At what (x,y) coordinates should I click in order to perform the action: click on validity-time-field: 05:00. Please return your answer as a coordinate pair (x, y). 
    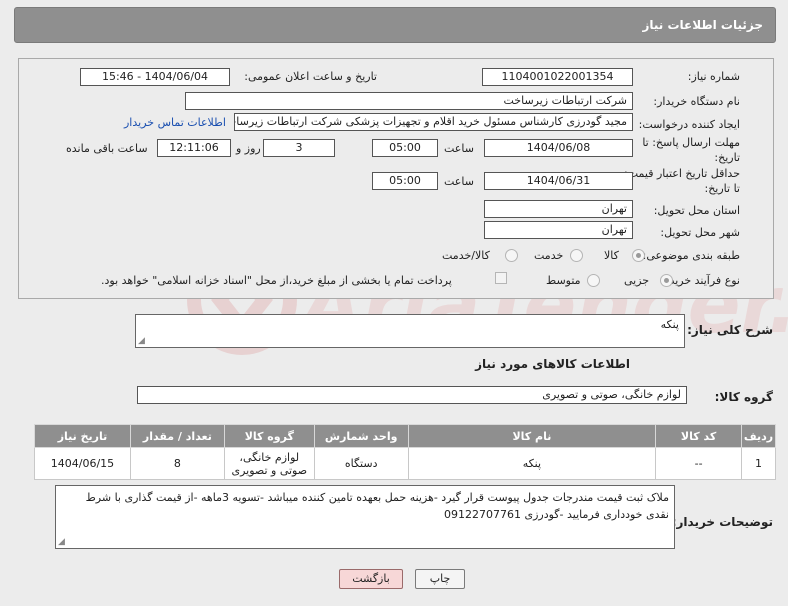
    Looking at the image, I should click on (405, 181).